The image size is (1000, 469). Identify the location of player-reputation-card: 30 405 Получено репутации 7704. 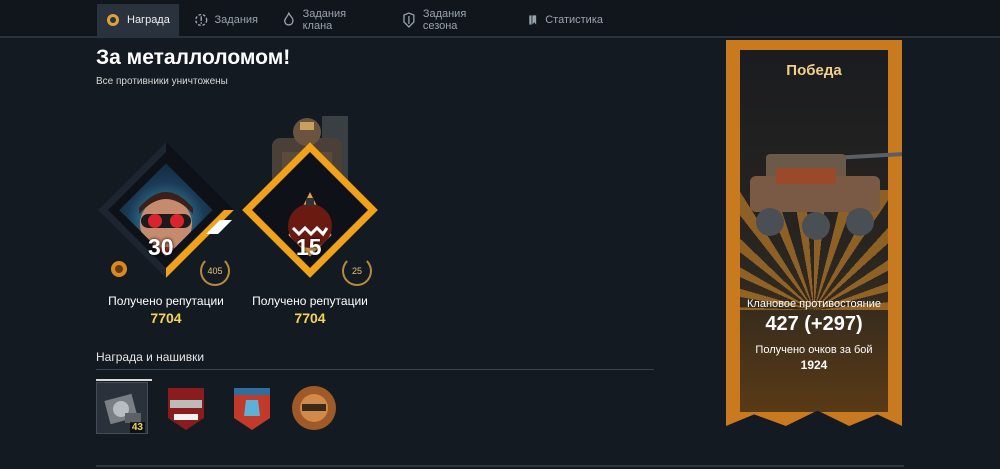
(166, 234).